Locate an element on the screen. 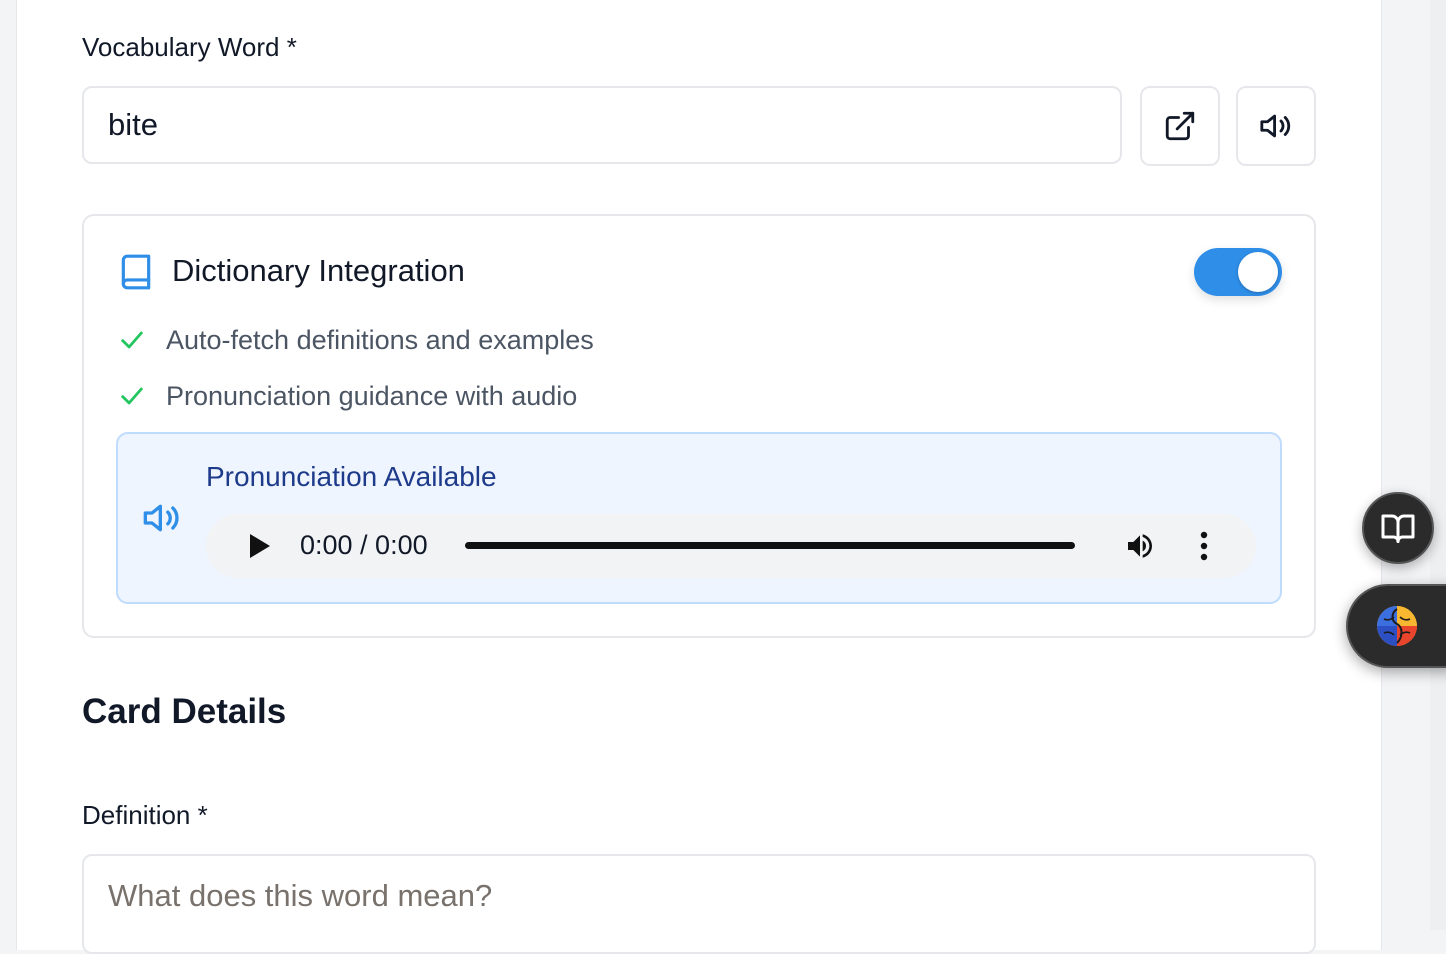  definition-input: What does this word mean? is located at coordinates (699, 904).